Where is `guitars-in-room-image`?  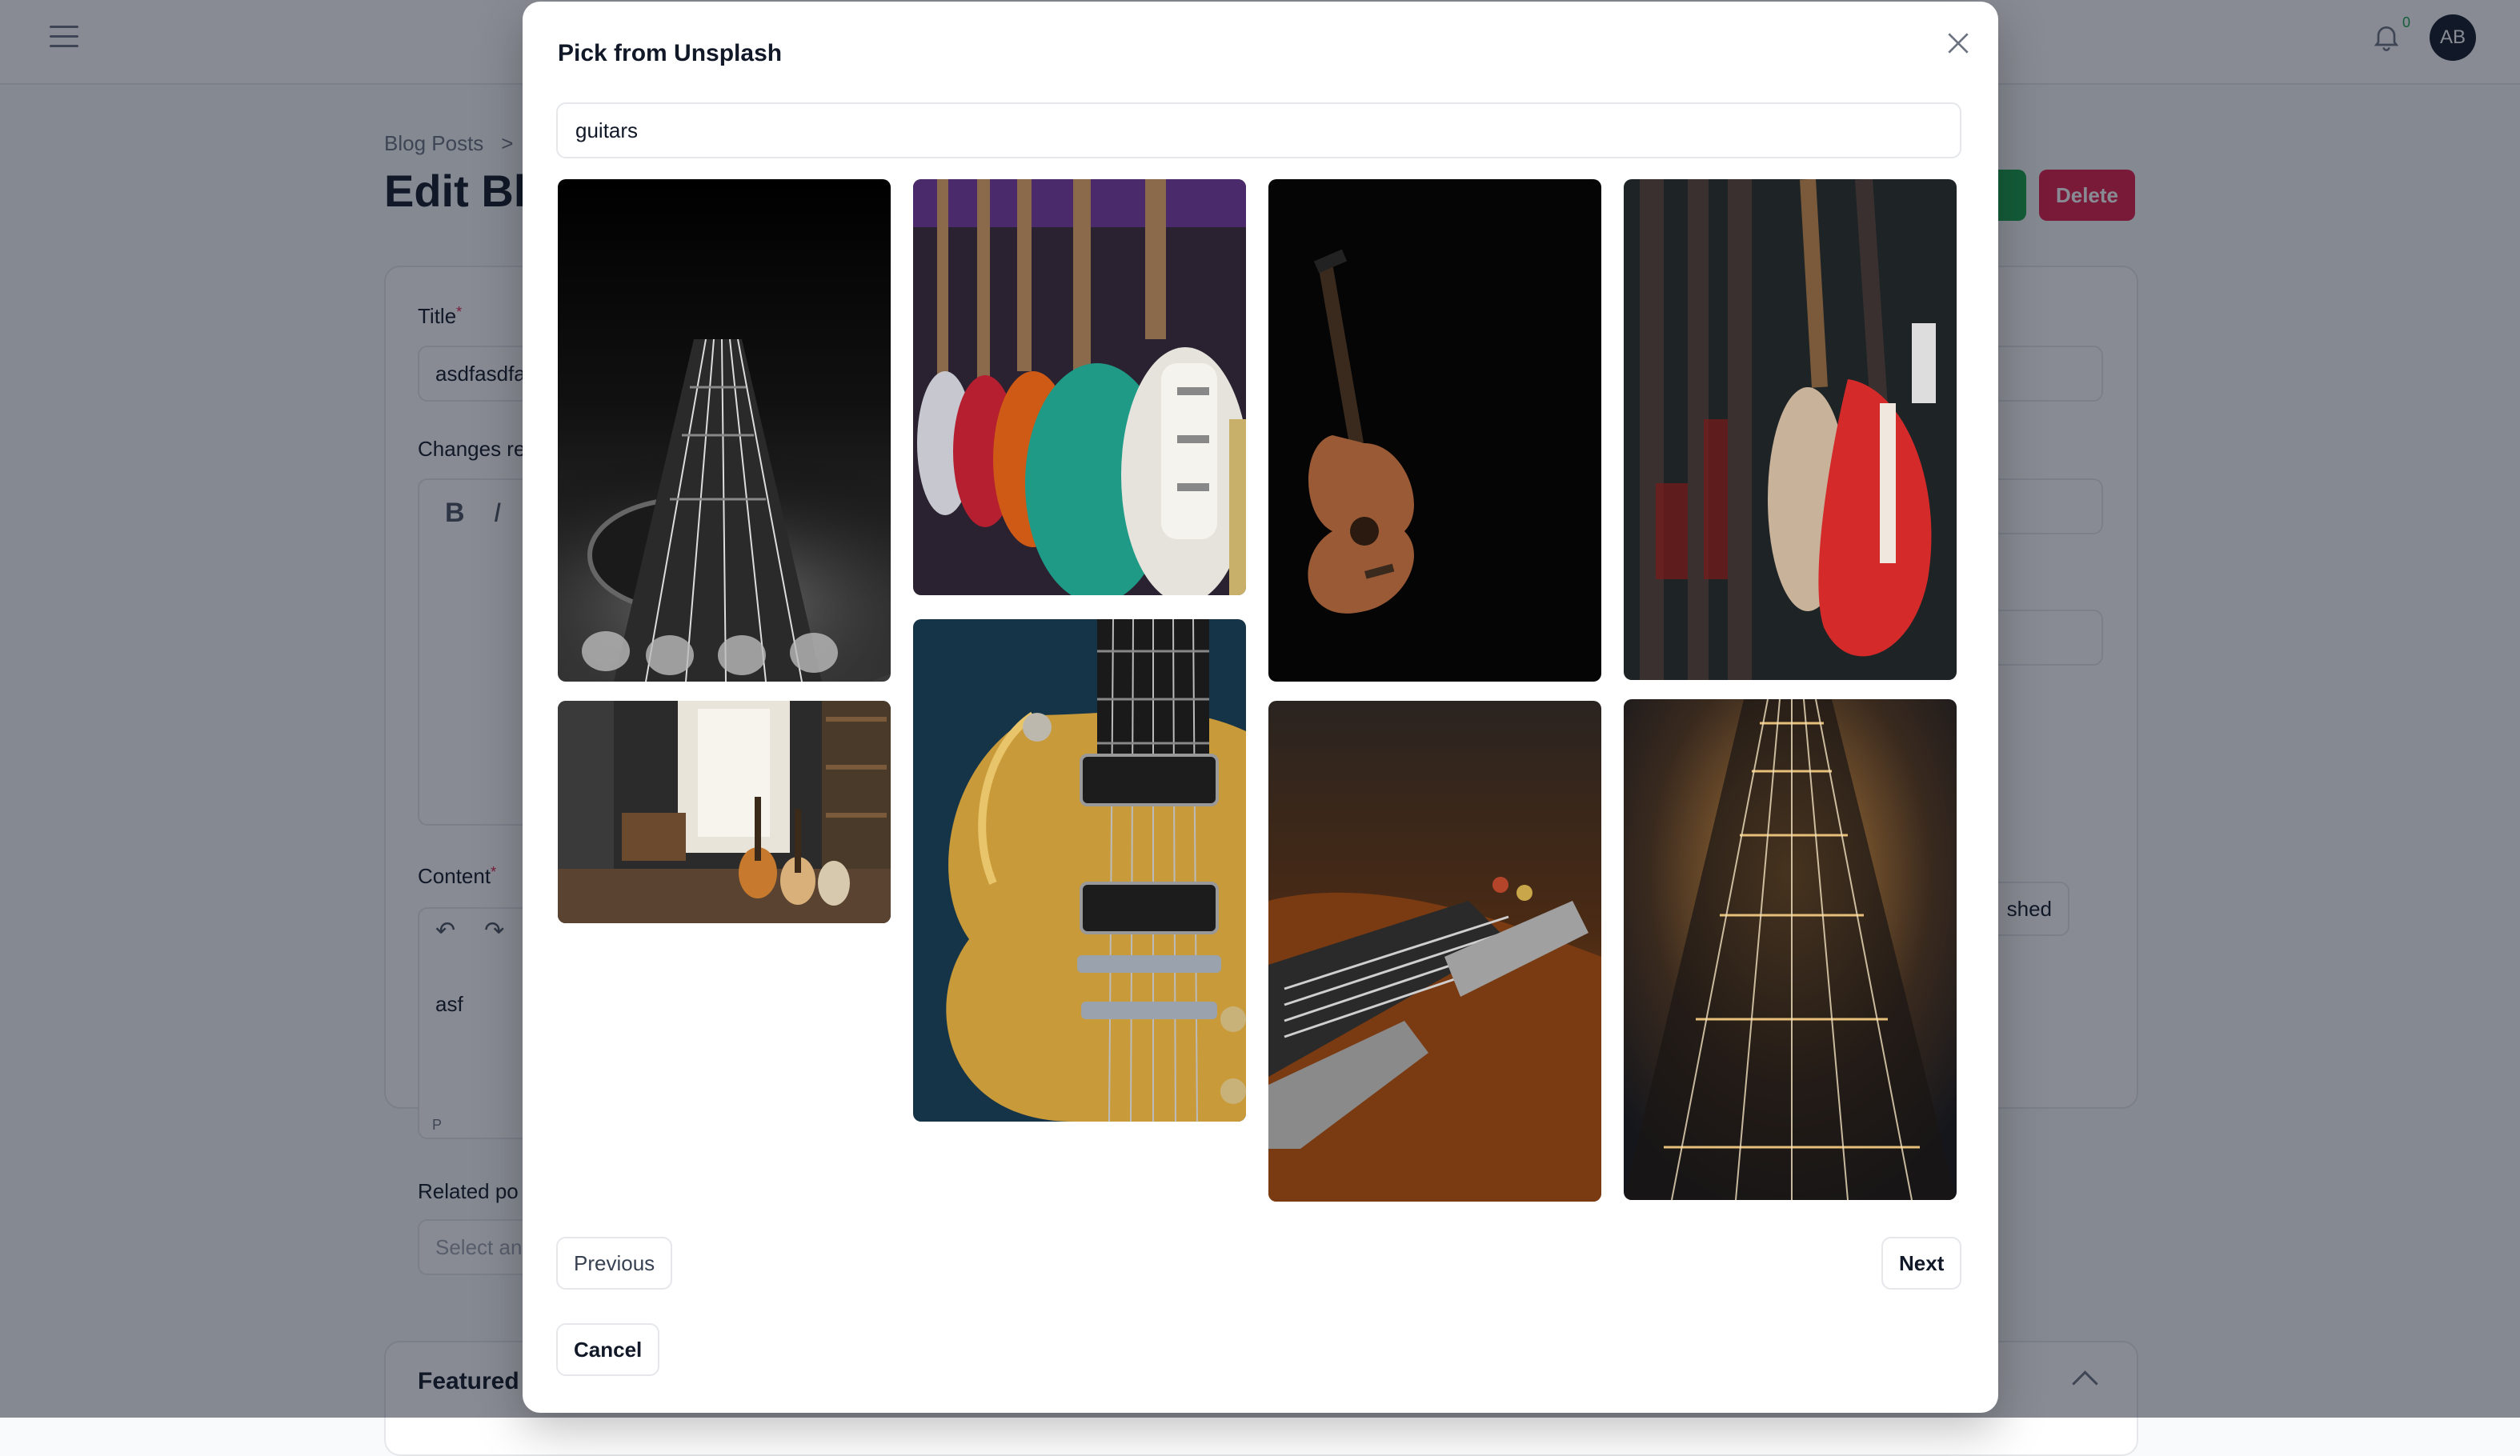
guitars-in-room-image is located at coordinates (724, 812).